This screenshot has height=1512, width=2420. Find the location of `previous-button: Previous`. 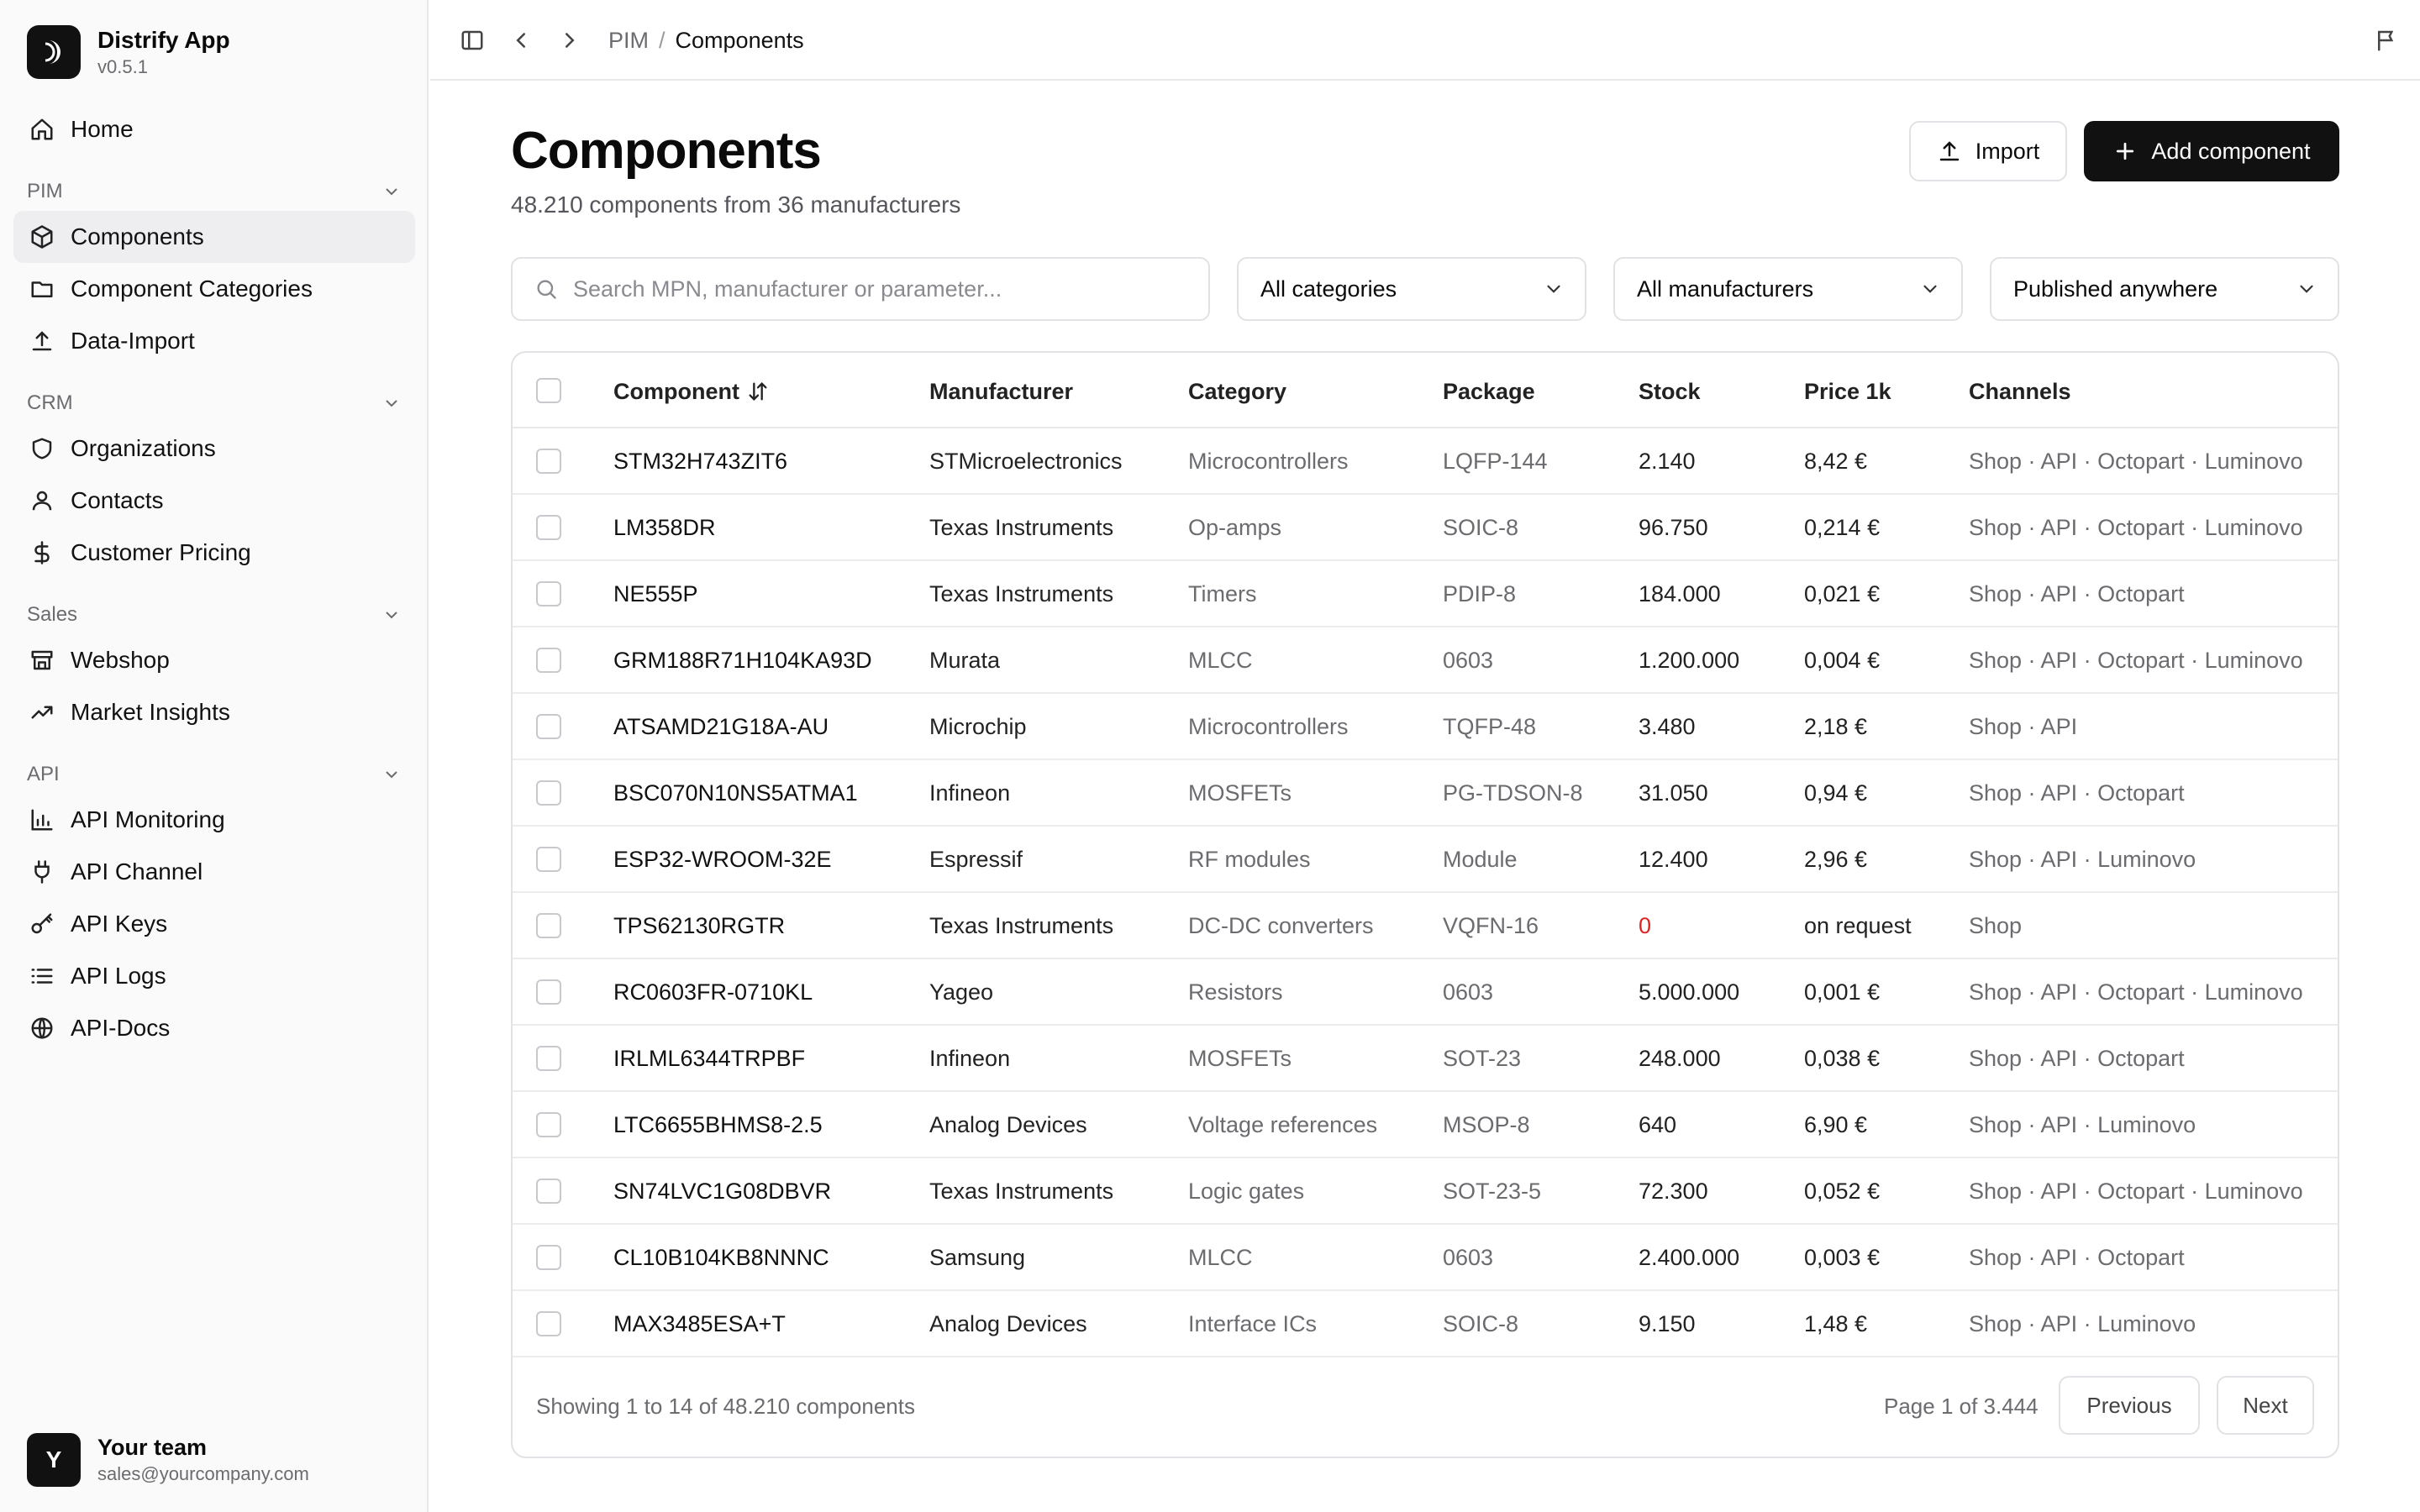

previous-button: Previous is located at coordinates (2129, 1405).